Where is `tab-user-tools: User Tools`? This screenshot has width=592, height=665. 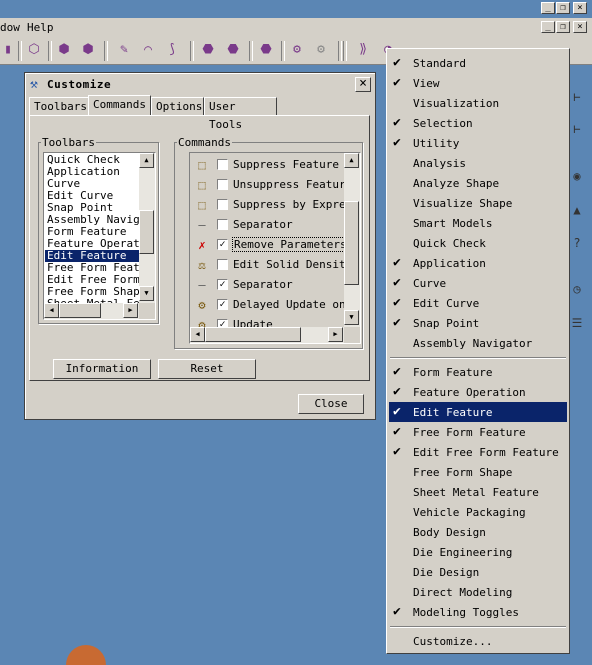
tab-user-tools: User Tools is located at coordinates (240, 114).